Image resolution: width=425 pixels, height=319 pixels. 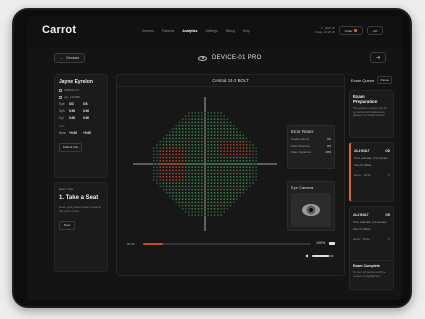 What do you see at coordinates (351, 30) in the screenshot?
I see `order-button: Order` at bounding box center [351, 30].